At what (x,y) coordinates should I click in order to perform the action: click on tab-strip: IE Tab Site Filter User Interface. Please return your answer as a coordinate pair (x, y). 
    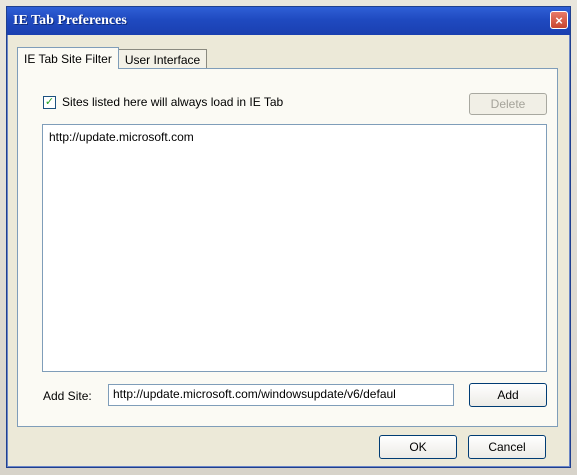
    Looking at the image, I should click on (112, 58).